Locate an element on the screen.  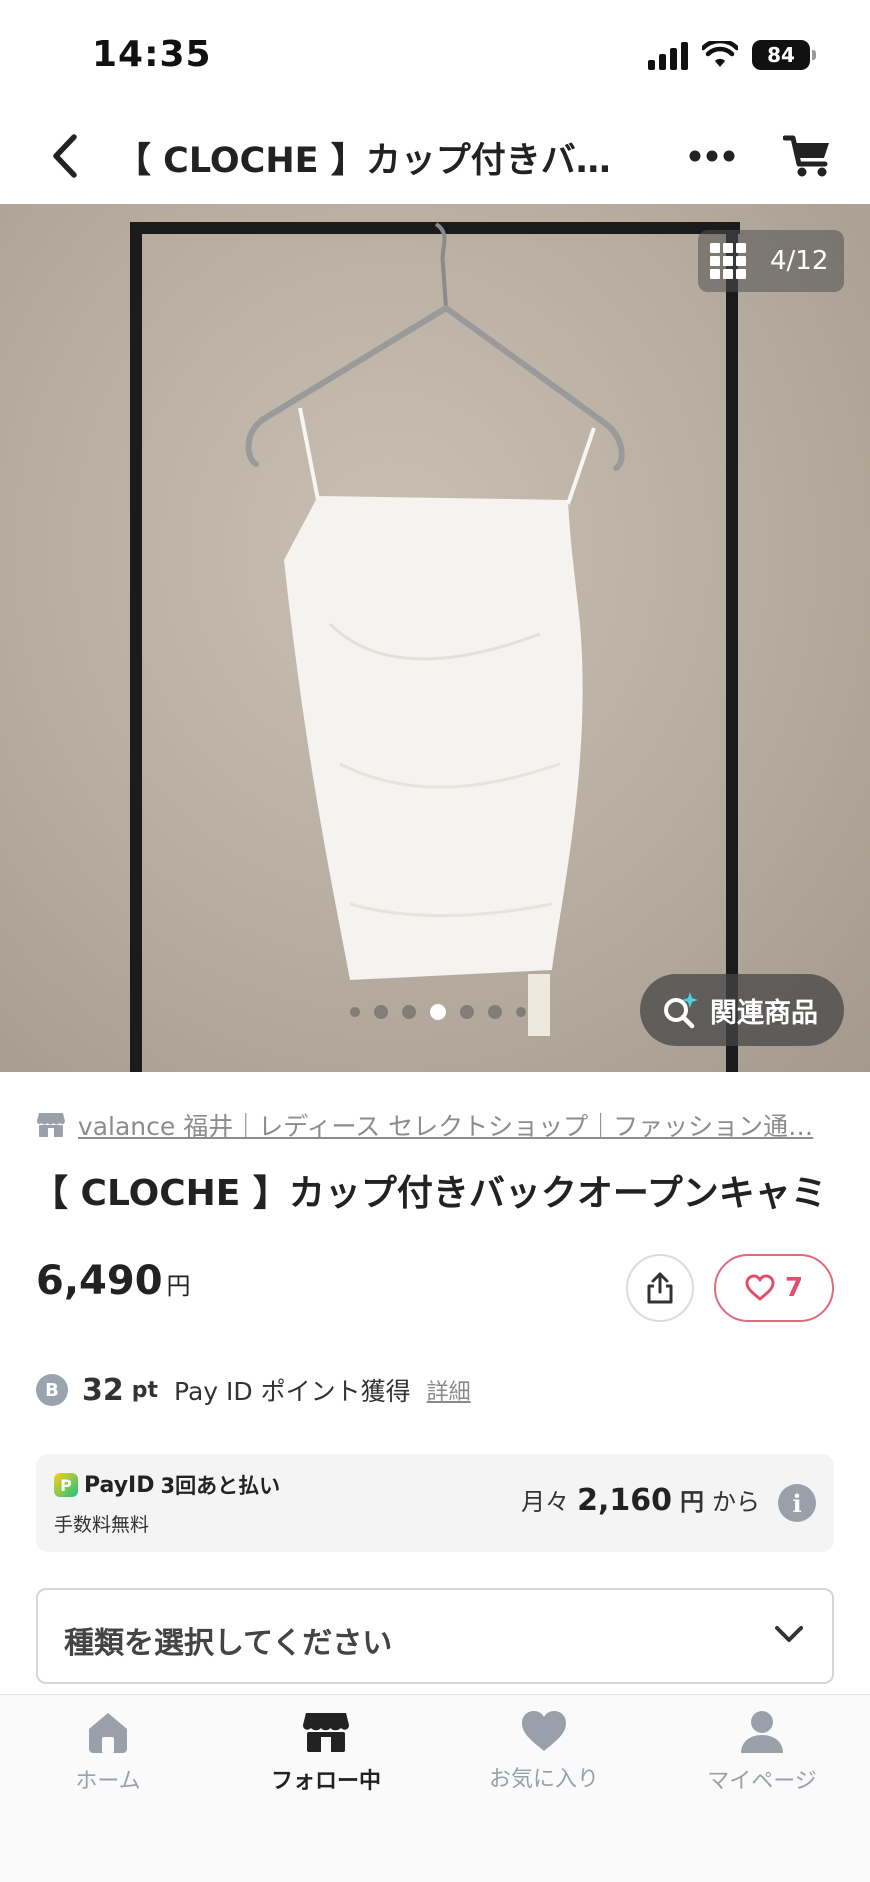
like-button: 7 is located at coordinates (774, 1288).